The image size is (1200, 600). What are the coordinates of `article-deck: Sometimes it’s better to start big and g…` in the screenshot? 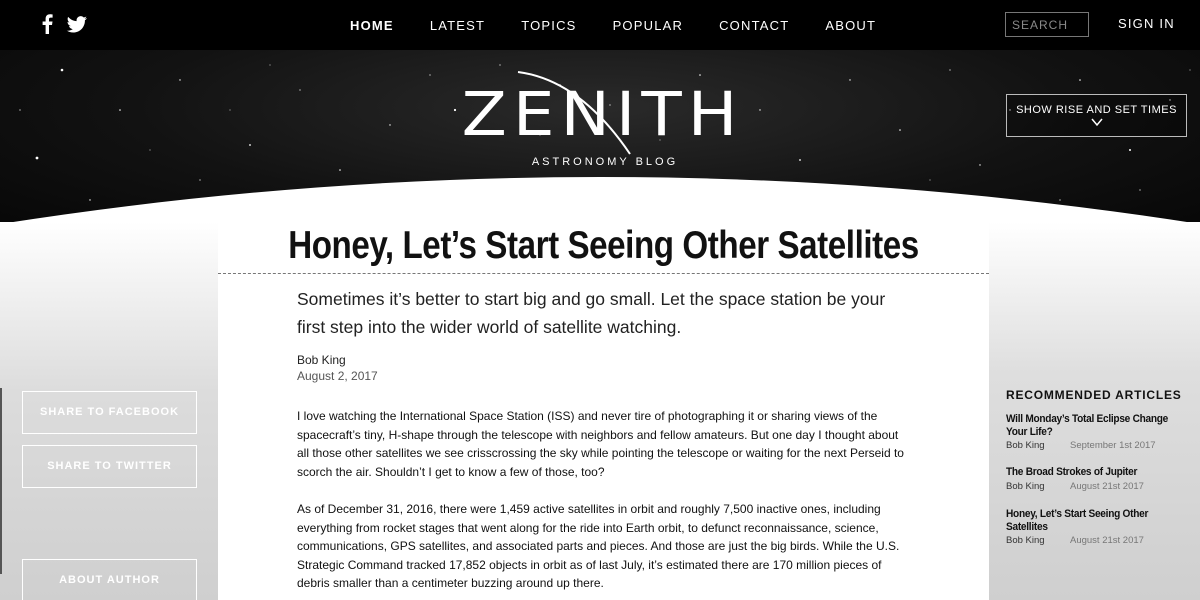 It's located at (591, 313).